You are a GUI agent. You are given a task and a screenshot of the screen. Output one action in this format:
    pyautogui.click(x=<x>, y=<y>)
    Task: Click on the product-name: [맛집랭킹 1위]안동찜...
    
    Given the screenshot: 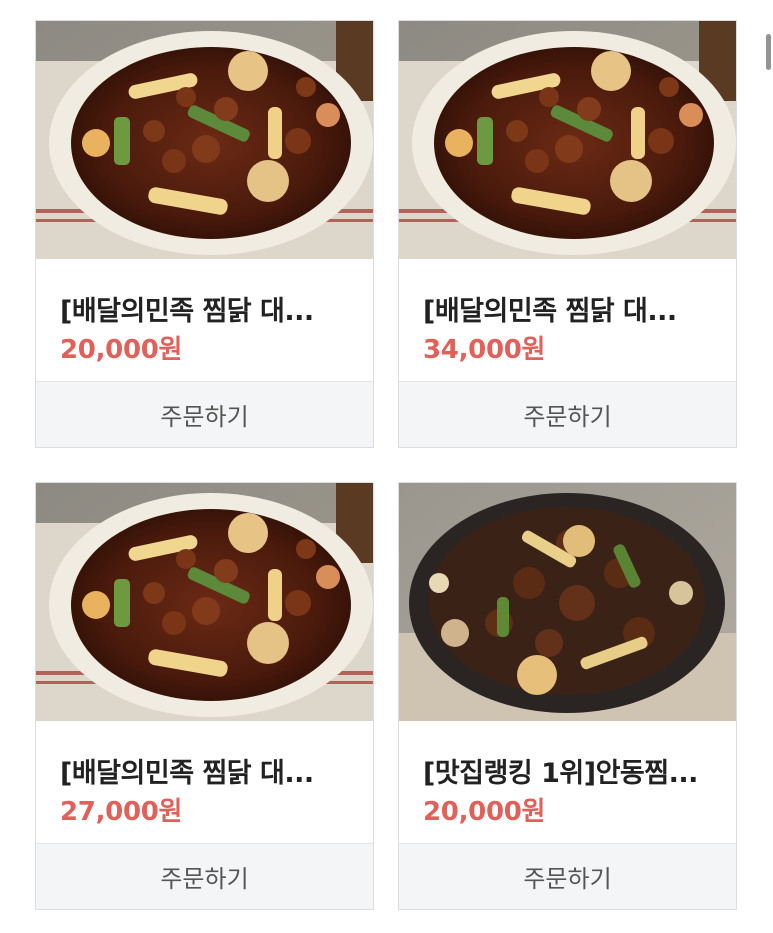 What is the action you would take?
    pyautogui.click(x=573, y=770)
    